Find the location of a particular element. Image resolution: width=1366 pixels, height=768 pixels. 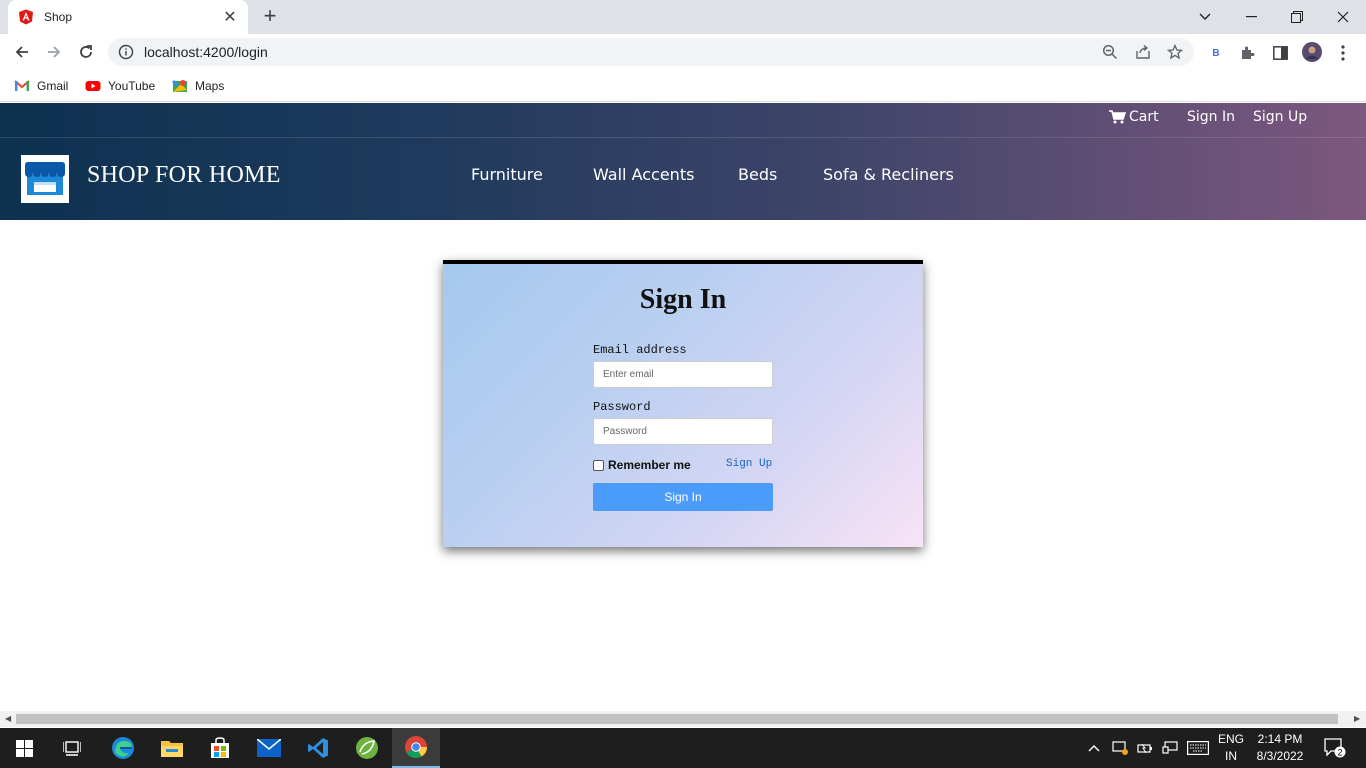

cart-link: Cart is located at coordinates (1134, 117).